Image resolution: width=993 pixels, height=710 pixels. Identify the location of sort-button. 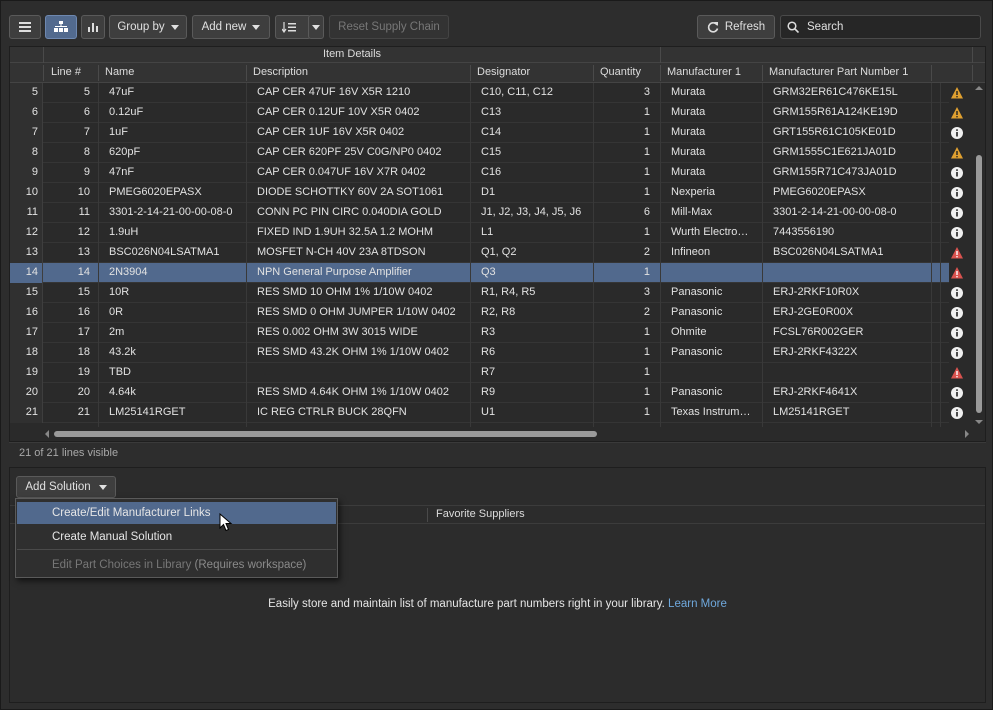
(293, 27).